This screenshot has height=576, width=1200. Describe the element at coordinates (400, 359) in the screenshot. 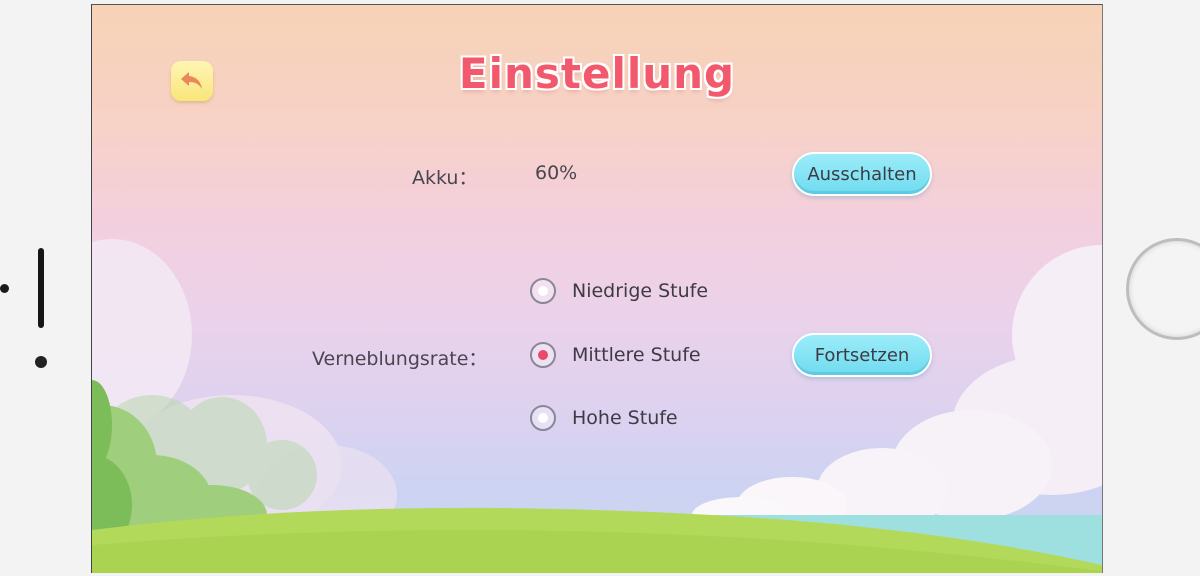

I see `glare-rate-label: Verneblungsrate：` at that location.